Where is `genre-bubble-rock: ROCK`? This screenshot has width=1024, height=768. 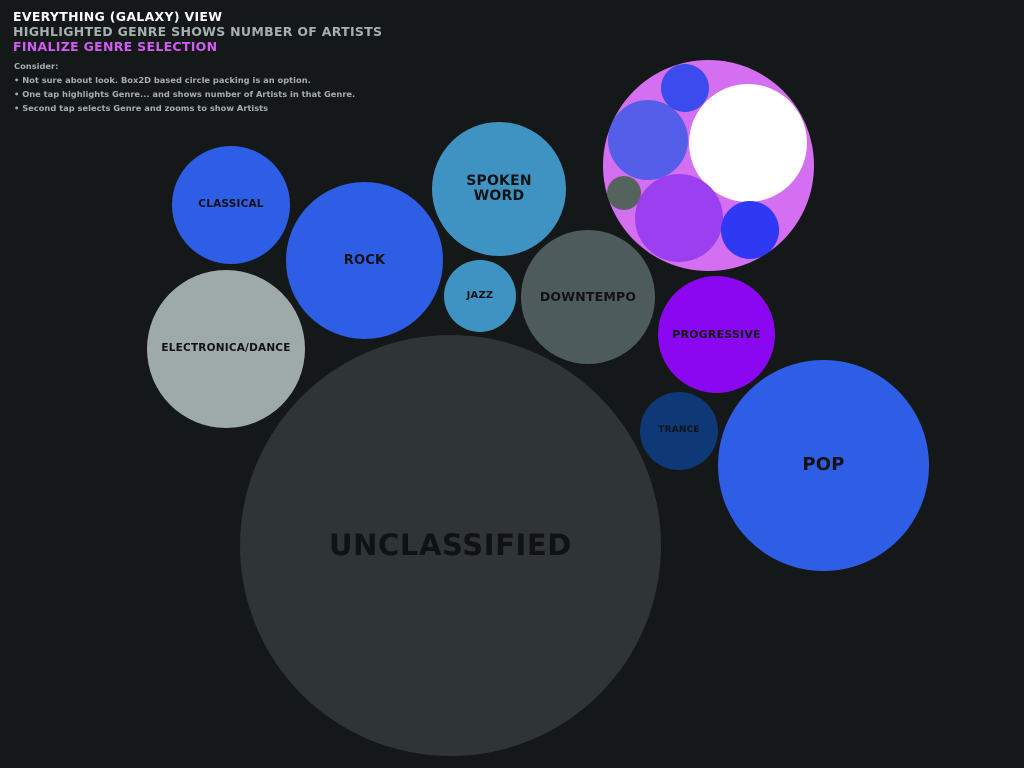 genre-bubble-rock: ROCK is located at coordinates (364, 260).